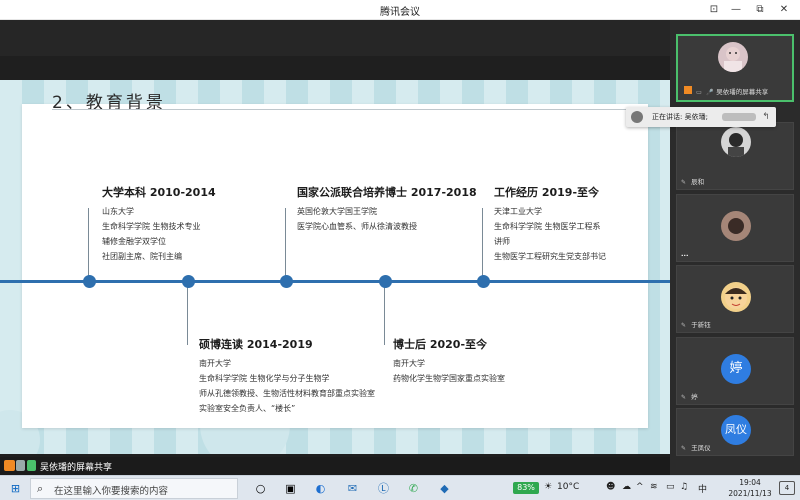  I want to click on participant-tile: 凤仪 ✎ 王凤仪, so click(735, 432).